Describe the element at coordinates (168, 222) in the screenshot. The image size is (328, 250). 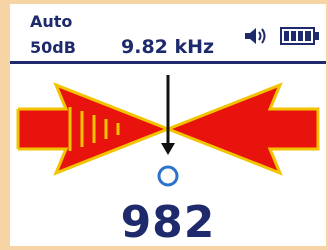
I see `signal-strength-reading: 982` at that location.